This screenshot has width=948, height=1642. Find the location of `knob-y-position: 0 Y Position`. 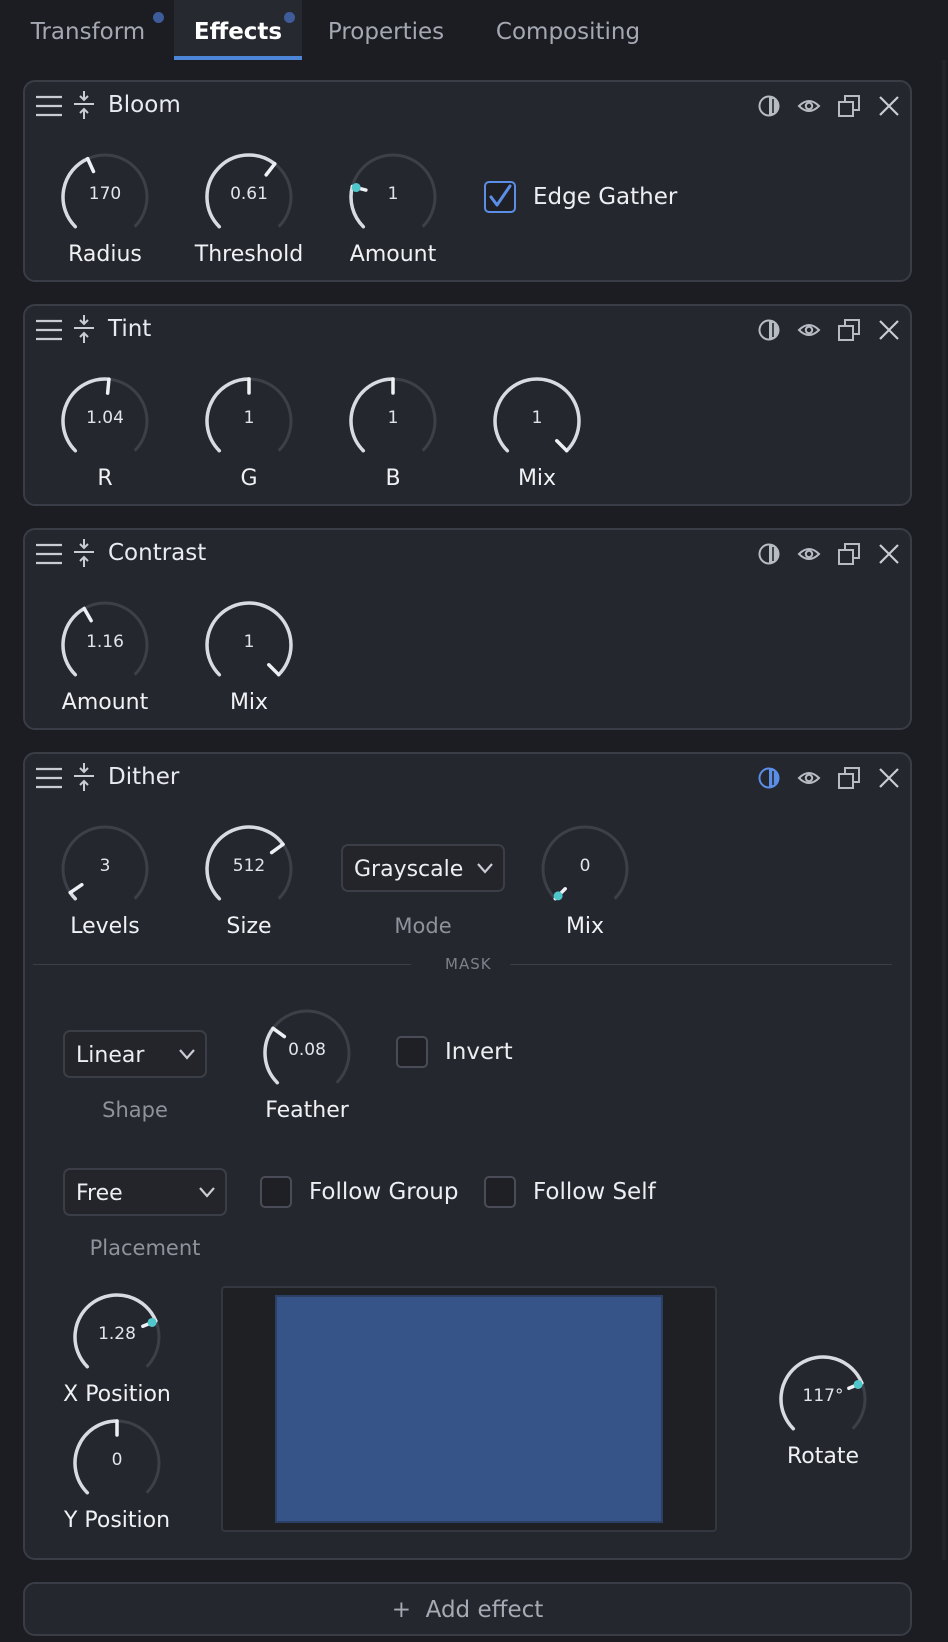

knob-y-position: 0 Y Position is located at coordinates (117, 1478).